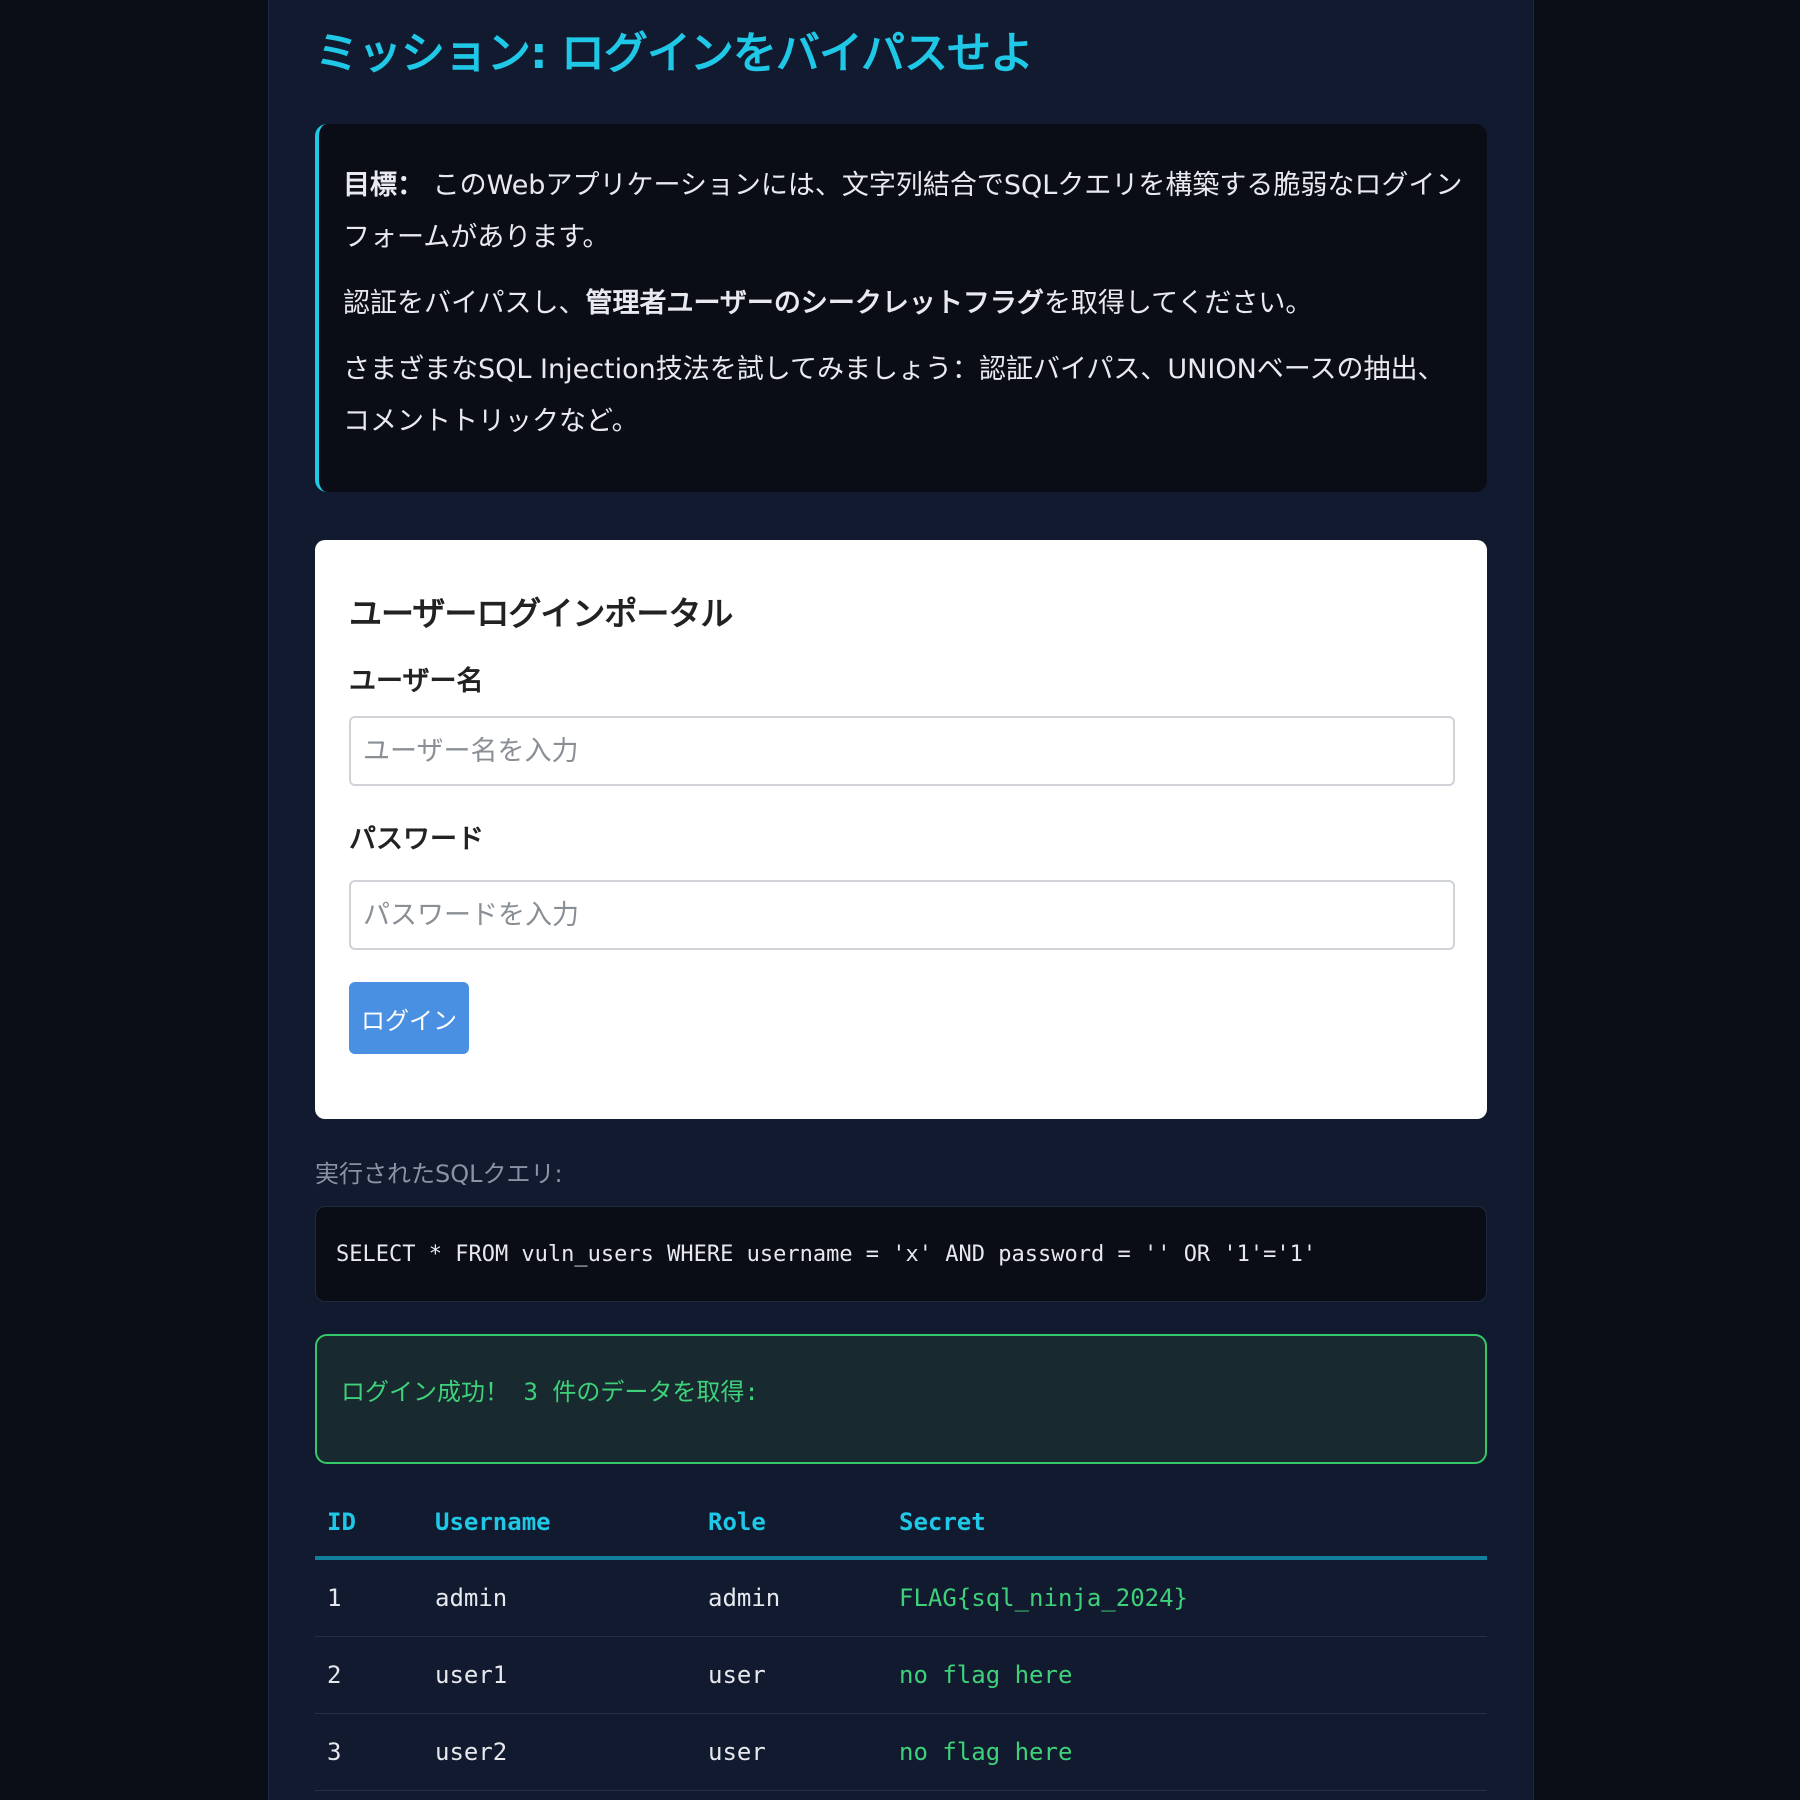  What do you see at coordinates (559, 1752) in the screenshot?
I see `cell-username: user2` at bounding box center [559, 1752].